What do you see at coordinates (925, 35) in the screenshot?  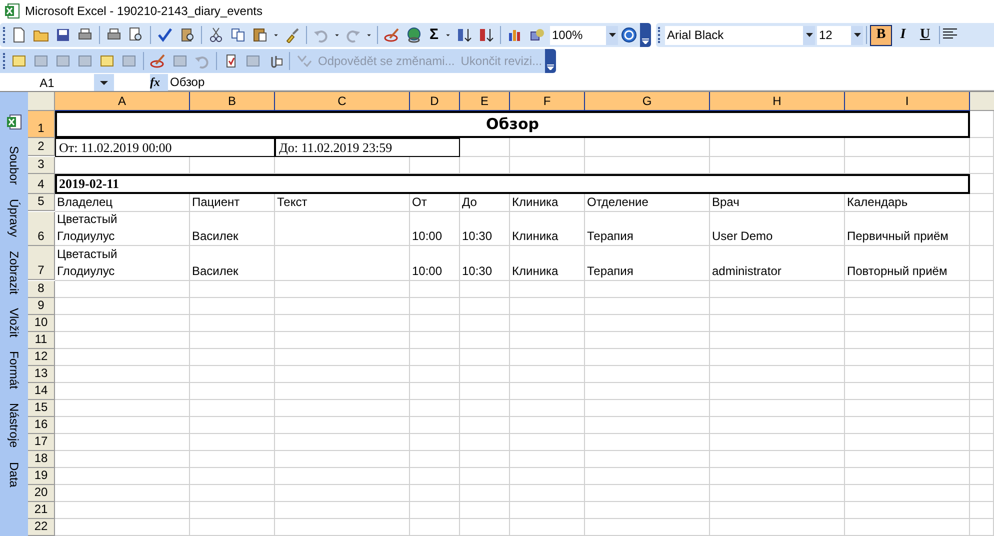 I see `underline-button: U` at bounding box center [925, 35].